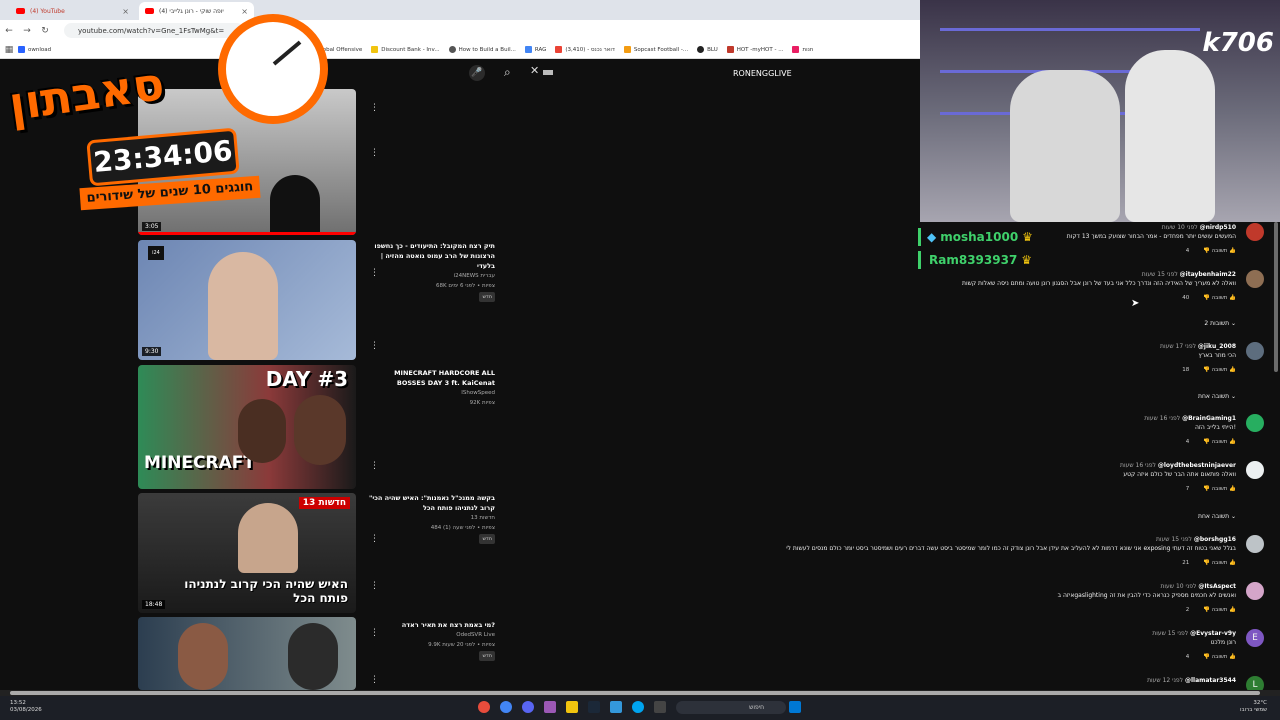 The height and width of the screenshot is (720, 1280). Describe the element at coordinates (535, 49) in the screenshot. I see `bookmark: RAG` at that location.